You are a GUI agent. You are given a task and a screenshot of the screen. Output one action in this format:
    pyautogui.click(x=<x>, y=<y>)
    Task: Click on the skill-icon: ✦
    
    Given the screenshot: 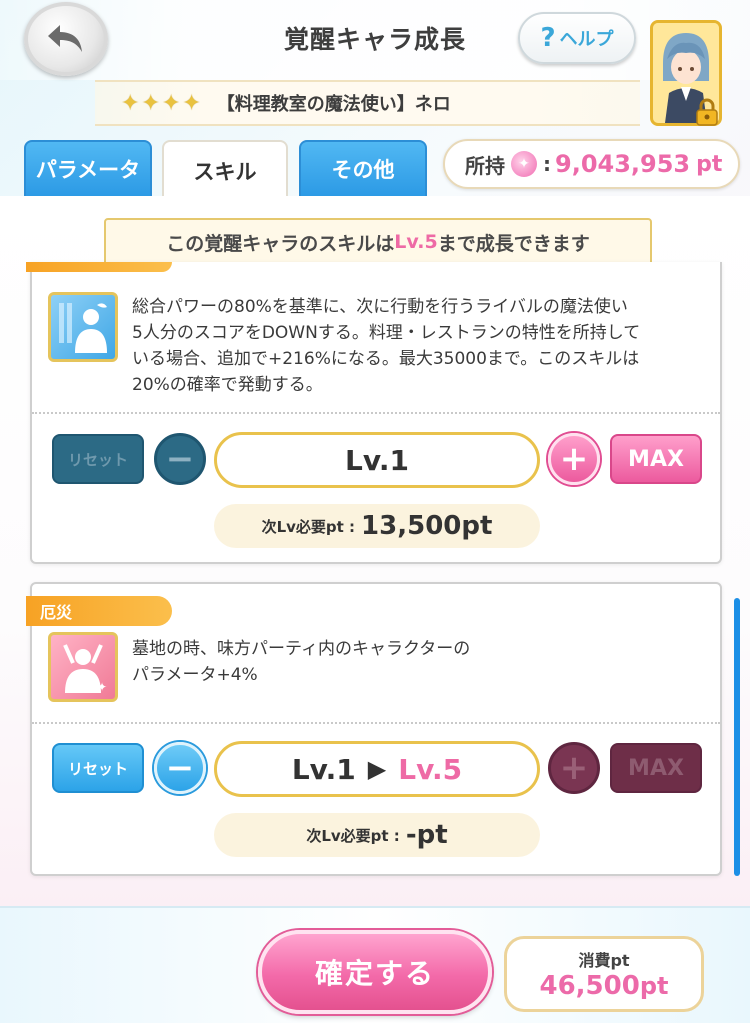 What is the action you would take?
    pyautogui.click(x=83, y=667)
    